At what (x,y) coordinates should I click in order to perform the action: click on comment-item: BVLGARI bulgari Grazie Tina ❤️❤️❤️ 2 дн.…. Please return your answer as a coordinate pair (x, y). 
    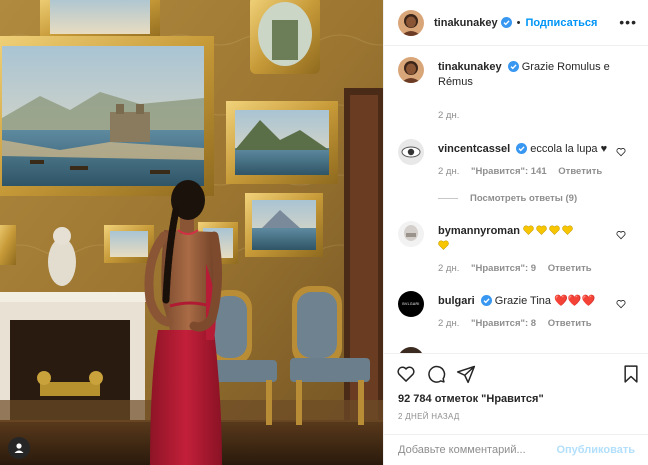
    Looking at the image, I should click on (518, 321).